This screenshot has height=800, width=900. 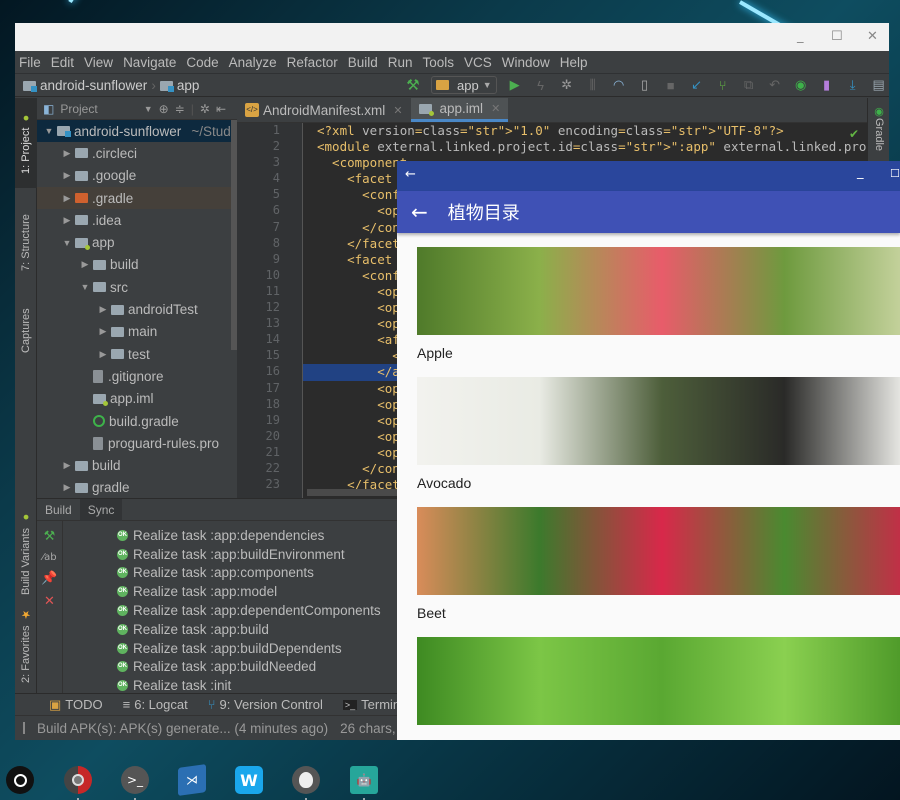 What do you see at coordinates (593, 85) in the screenshot?
I see `attach-debugger-icon: ⫼` at bounding box center [593, 85].